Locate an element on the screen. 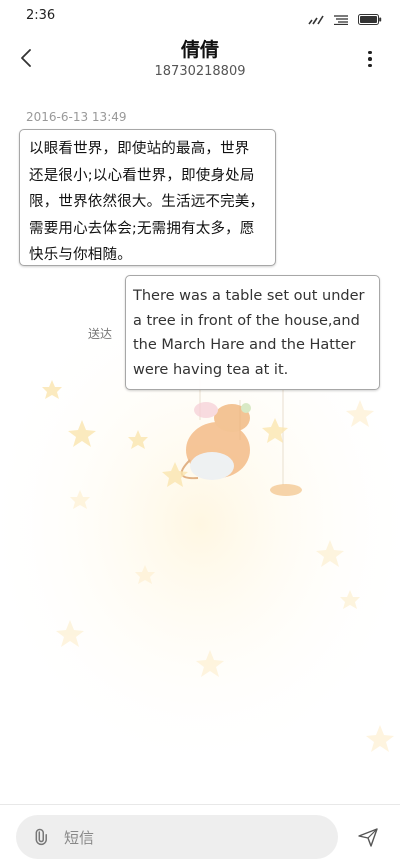 This screenshot has height=867, width=400. contact-name: 倩倩 is located at coordinates (199, 50).